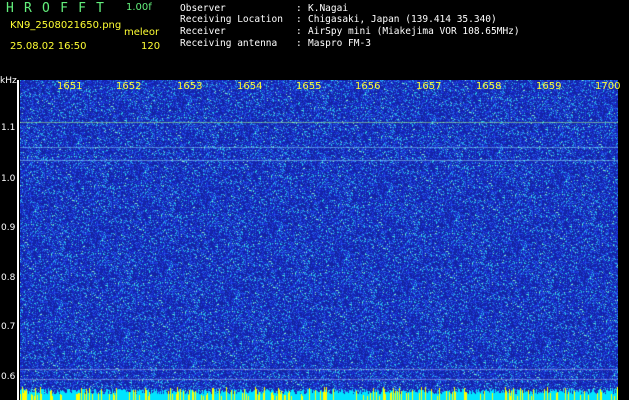 The image size is (629, 400). Describe the element at coordinates (70, 86) in the screenshot. I see `x-tick-label: 1651` at that location.